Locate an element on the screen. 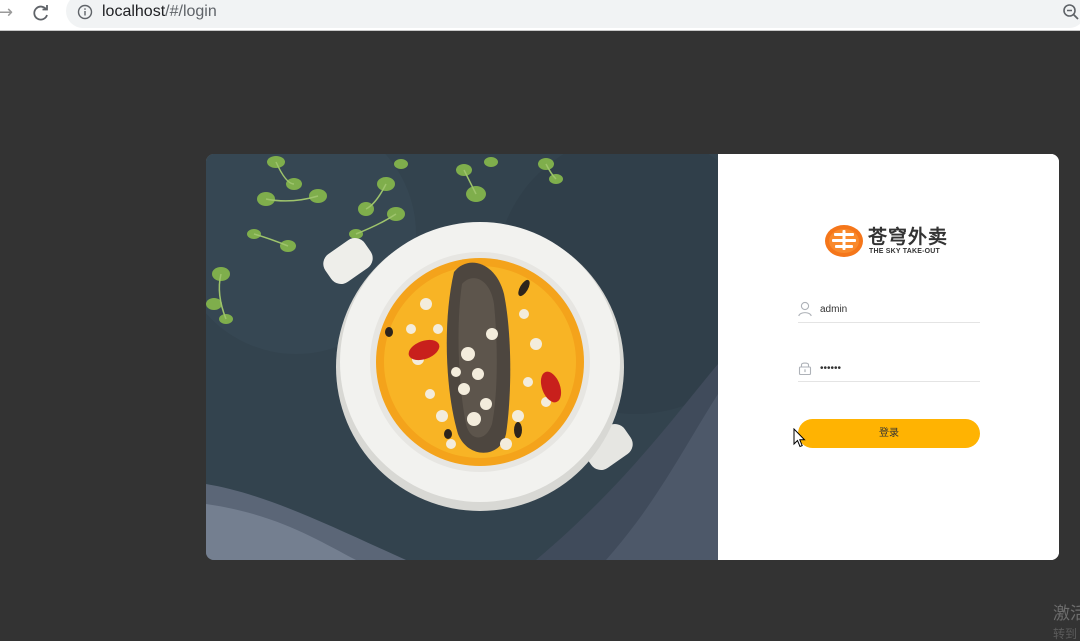 The width and height of the screenshot is (1080, 641). username-input is located at coordinates (897, 309).